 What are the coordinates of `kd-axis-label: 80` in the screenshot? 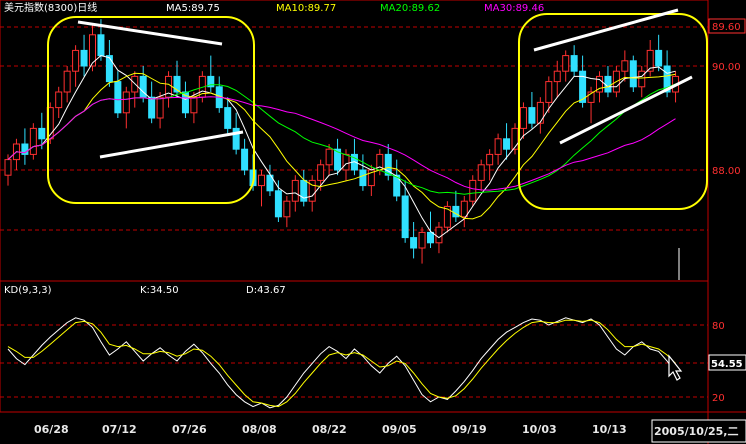 It's located at (718, 326).